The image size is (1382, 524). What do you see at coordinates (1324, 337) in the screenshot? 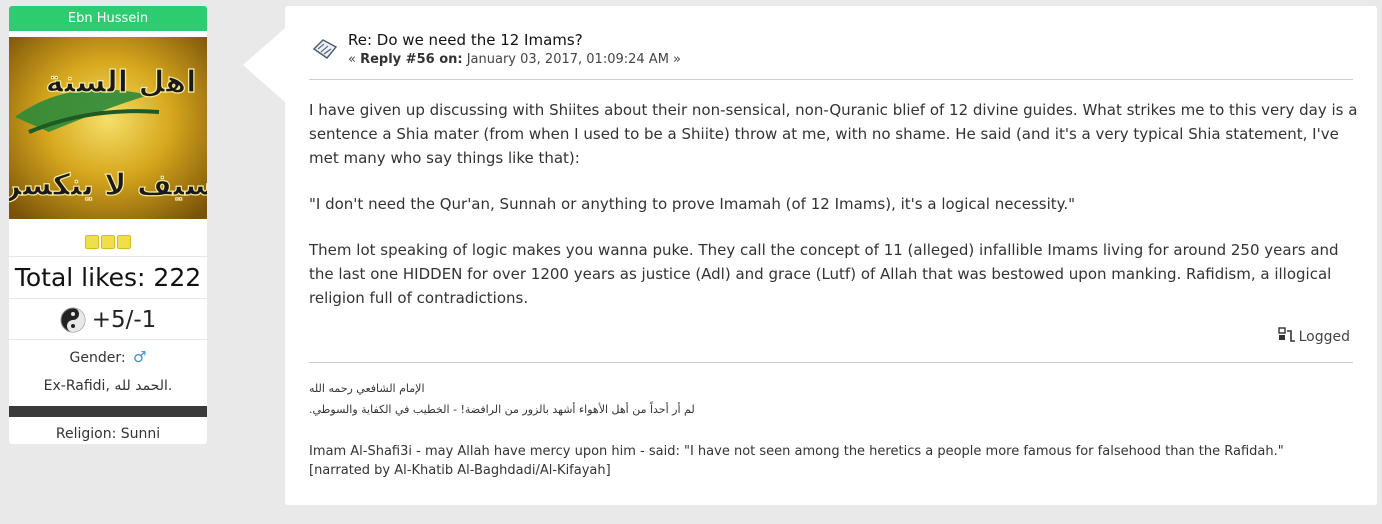
I see `logged-label: Logged` at bounding box center [1324, 337].